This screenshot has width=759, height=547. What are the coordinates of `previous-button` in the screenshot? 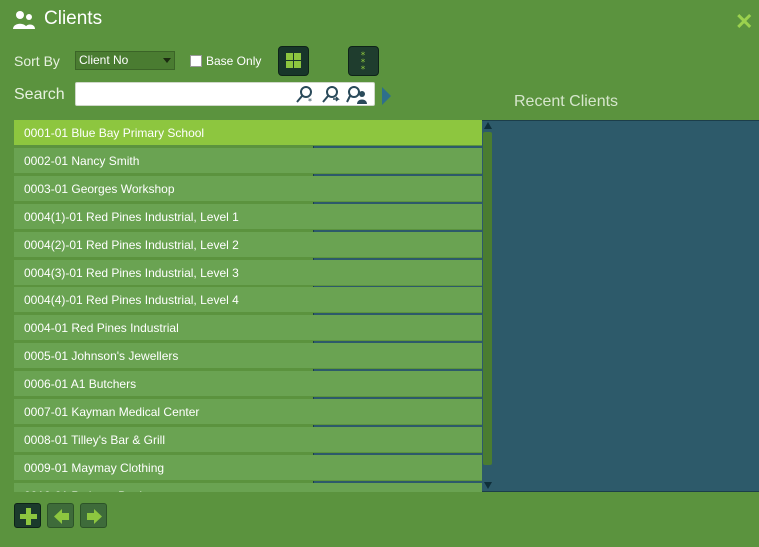 It's located at (60, 515).